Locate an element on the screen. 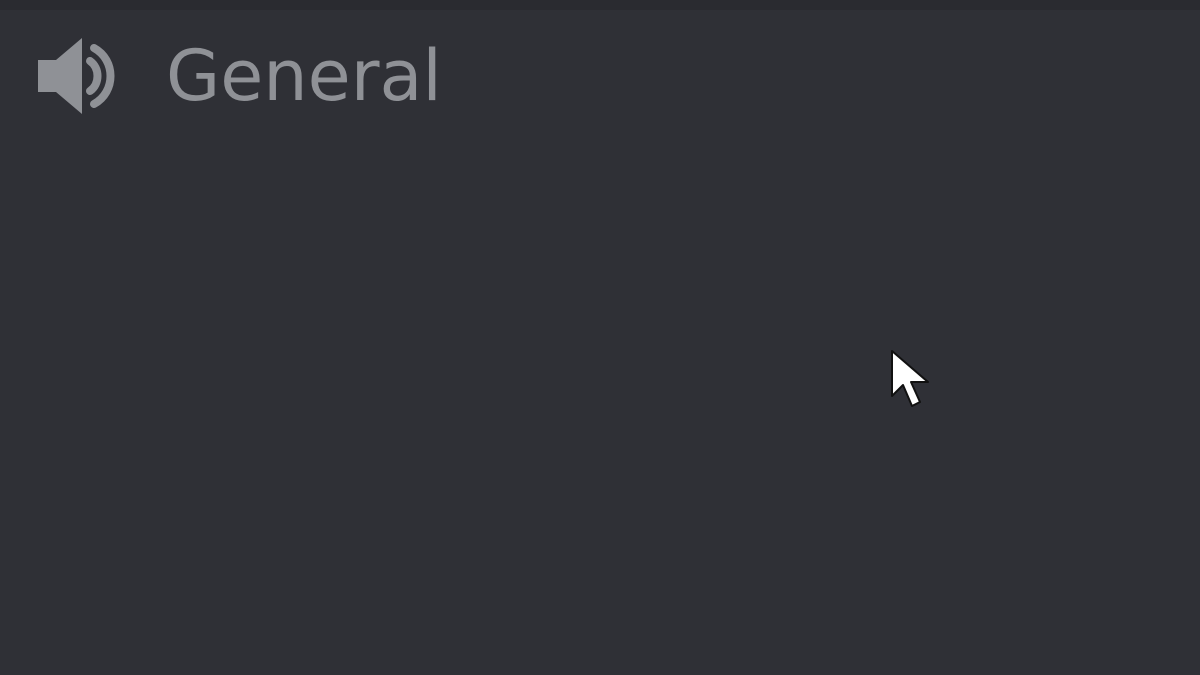 The height and width of the screenshot is (675, 1200). voice-channel-general: General is located at coordinates (330, 76).